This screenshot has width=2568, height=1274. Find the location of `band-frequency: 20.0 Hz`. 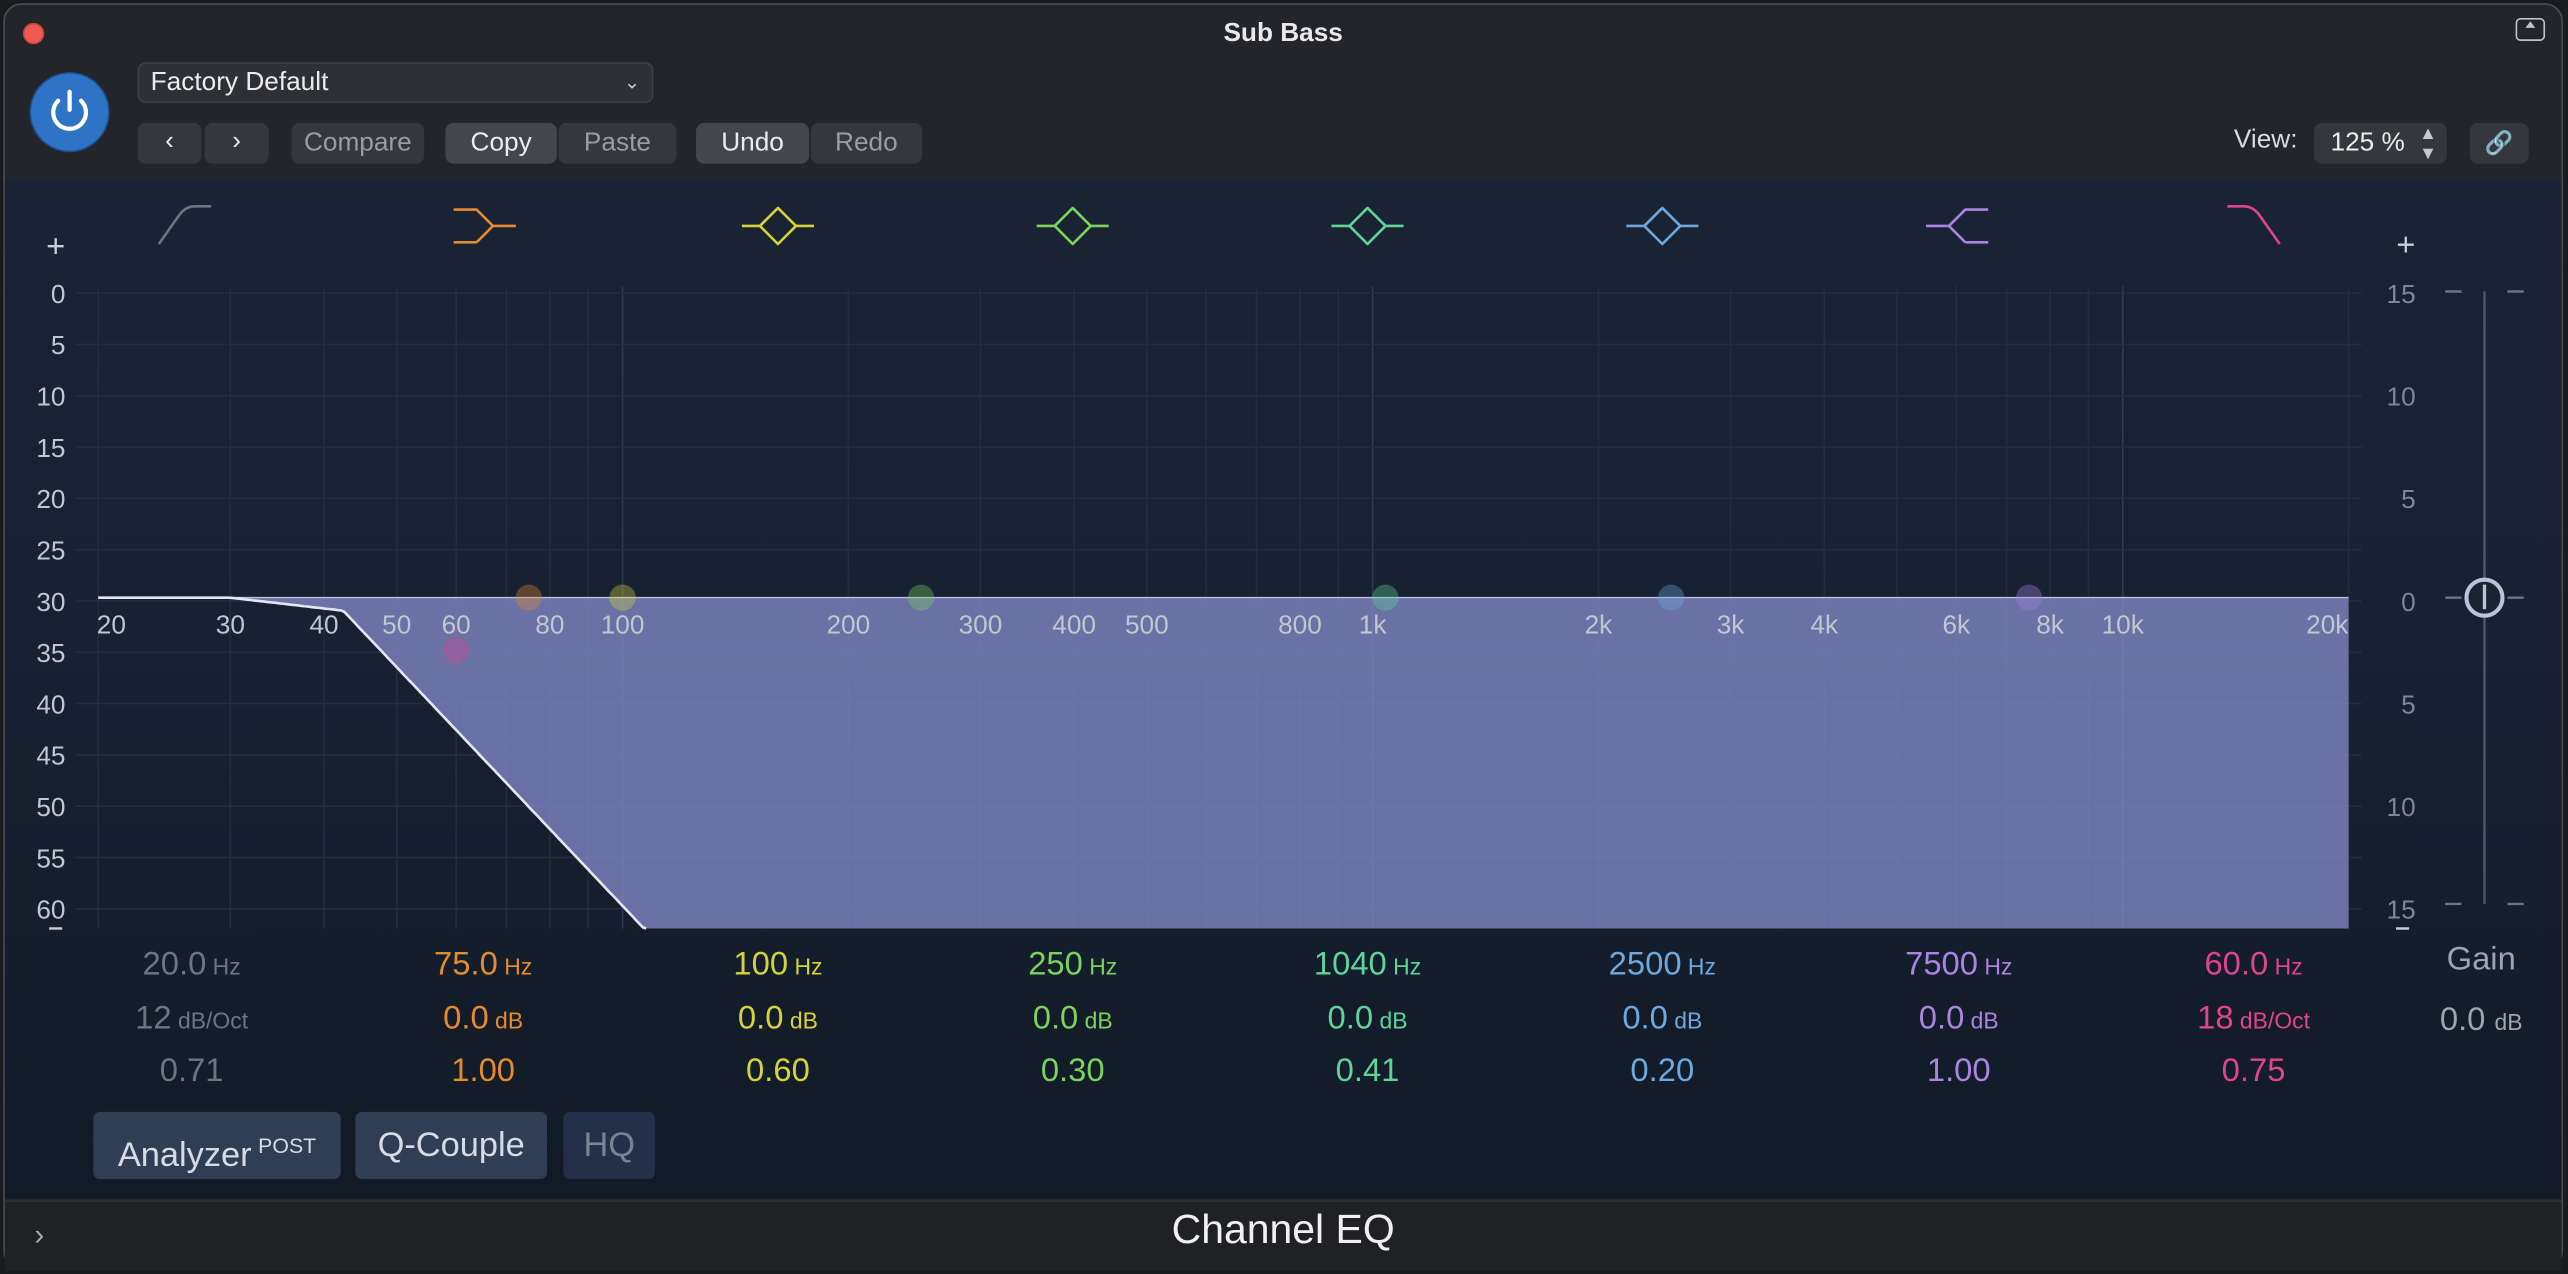

band-frequency: 20.0 Hz is located at coordinates (192, 965).